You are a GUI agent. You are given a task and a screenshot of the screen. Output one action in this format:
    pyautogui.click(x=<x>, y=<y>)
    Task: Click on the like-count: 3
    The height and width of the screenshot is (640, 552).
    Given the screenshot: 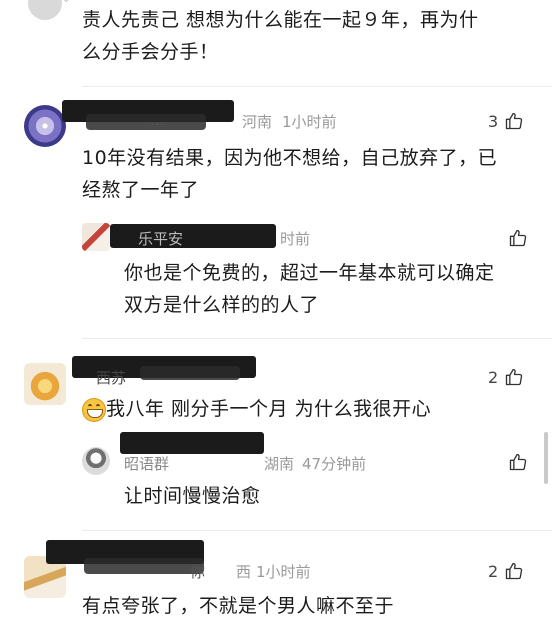 What is the action you would take?
    pyautogui.click(x=493, y=121)
    